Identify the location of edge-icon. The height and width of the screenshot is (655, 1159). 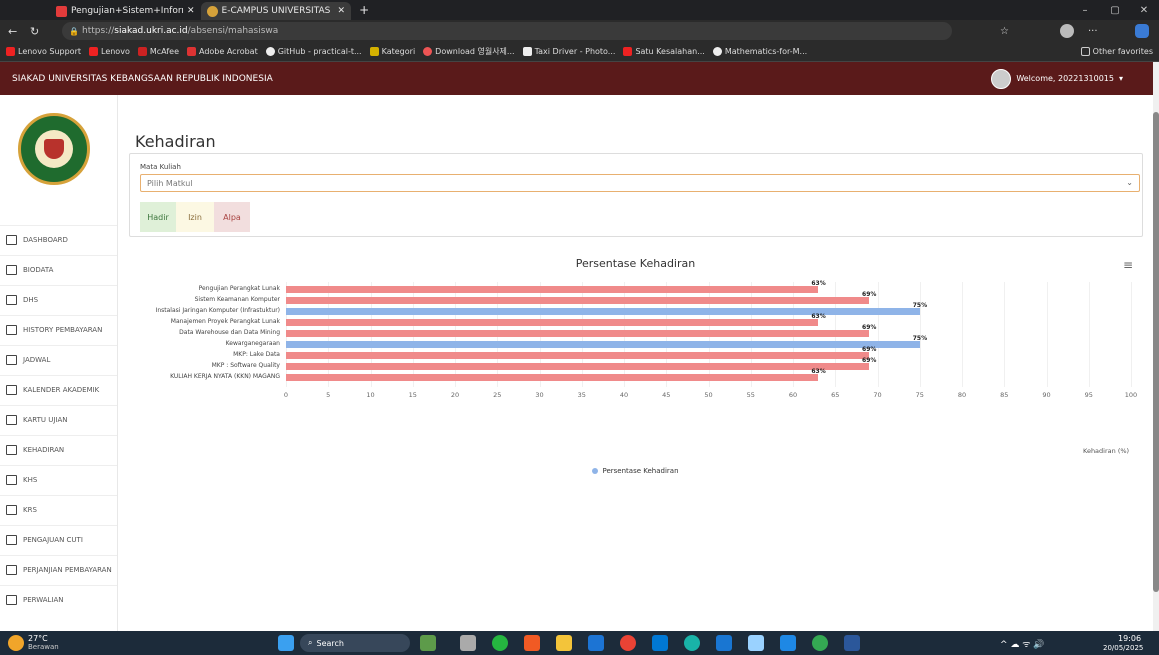
(692, 643).